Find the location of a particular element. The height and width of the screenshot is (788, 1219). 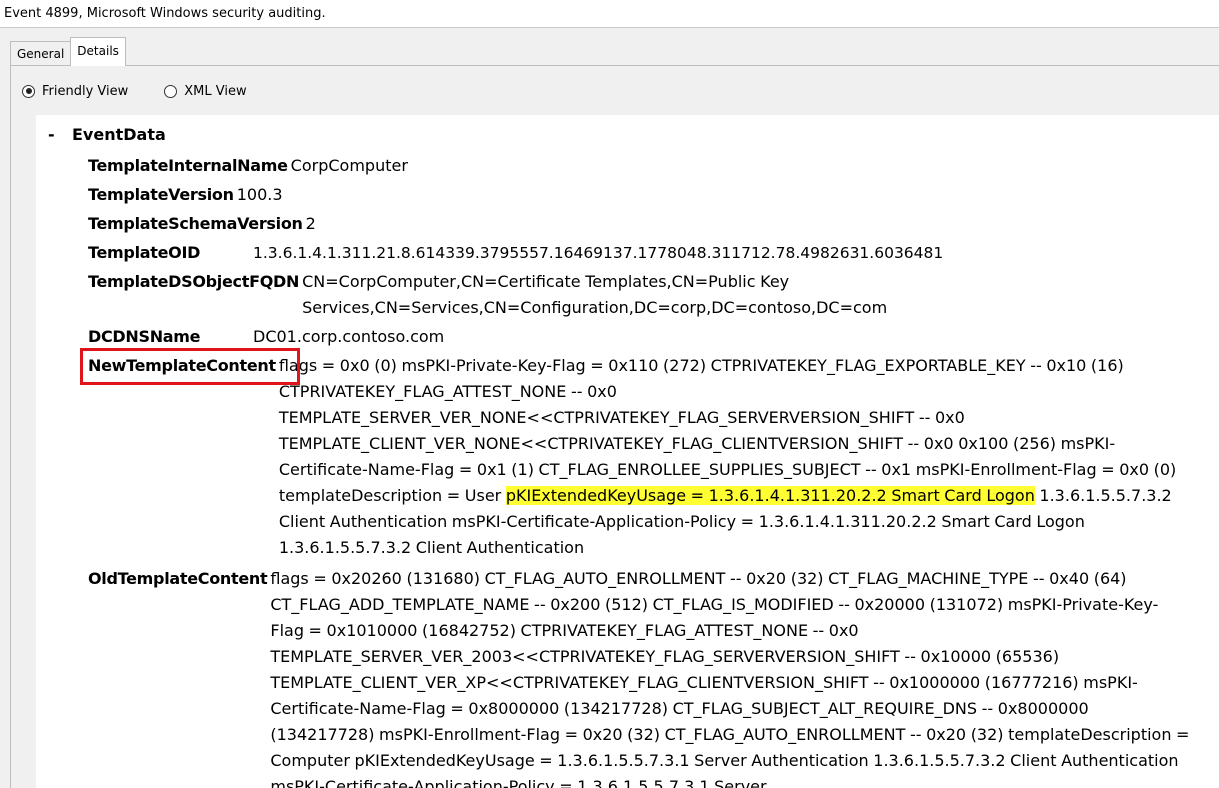

view-selector: Friendly View XML View is located at coordinates (152, 91).